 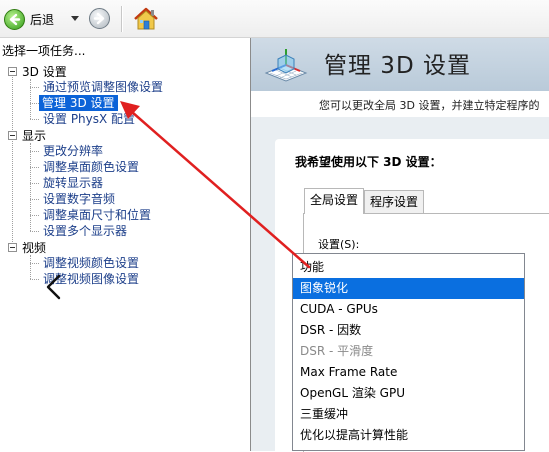 What do you see at coordinates (78, 103) in the screenshot?
I see `tree-item-manage-3d-settings: 管理 3D 设置` at bounding box center [78, 103].